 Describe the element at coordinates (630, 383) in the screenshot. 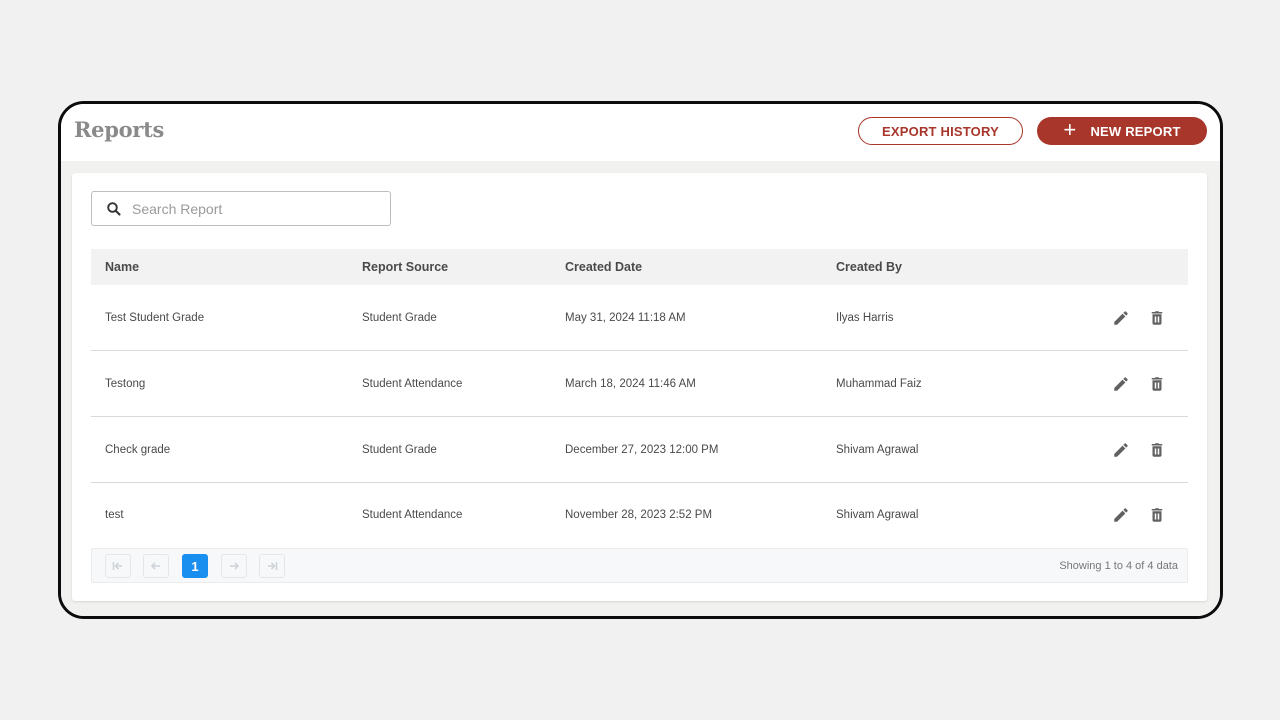

I see `row-date: March 18, 2024 11:46 AM` at that location.